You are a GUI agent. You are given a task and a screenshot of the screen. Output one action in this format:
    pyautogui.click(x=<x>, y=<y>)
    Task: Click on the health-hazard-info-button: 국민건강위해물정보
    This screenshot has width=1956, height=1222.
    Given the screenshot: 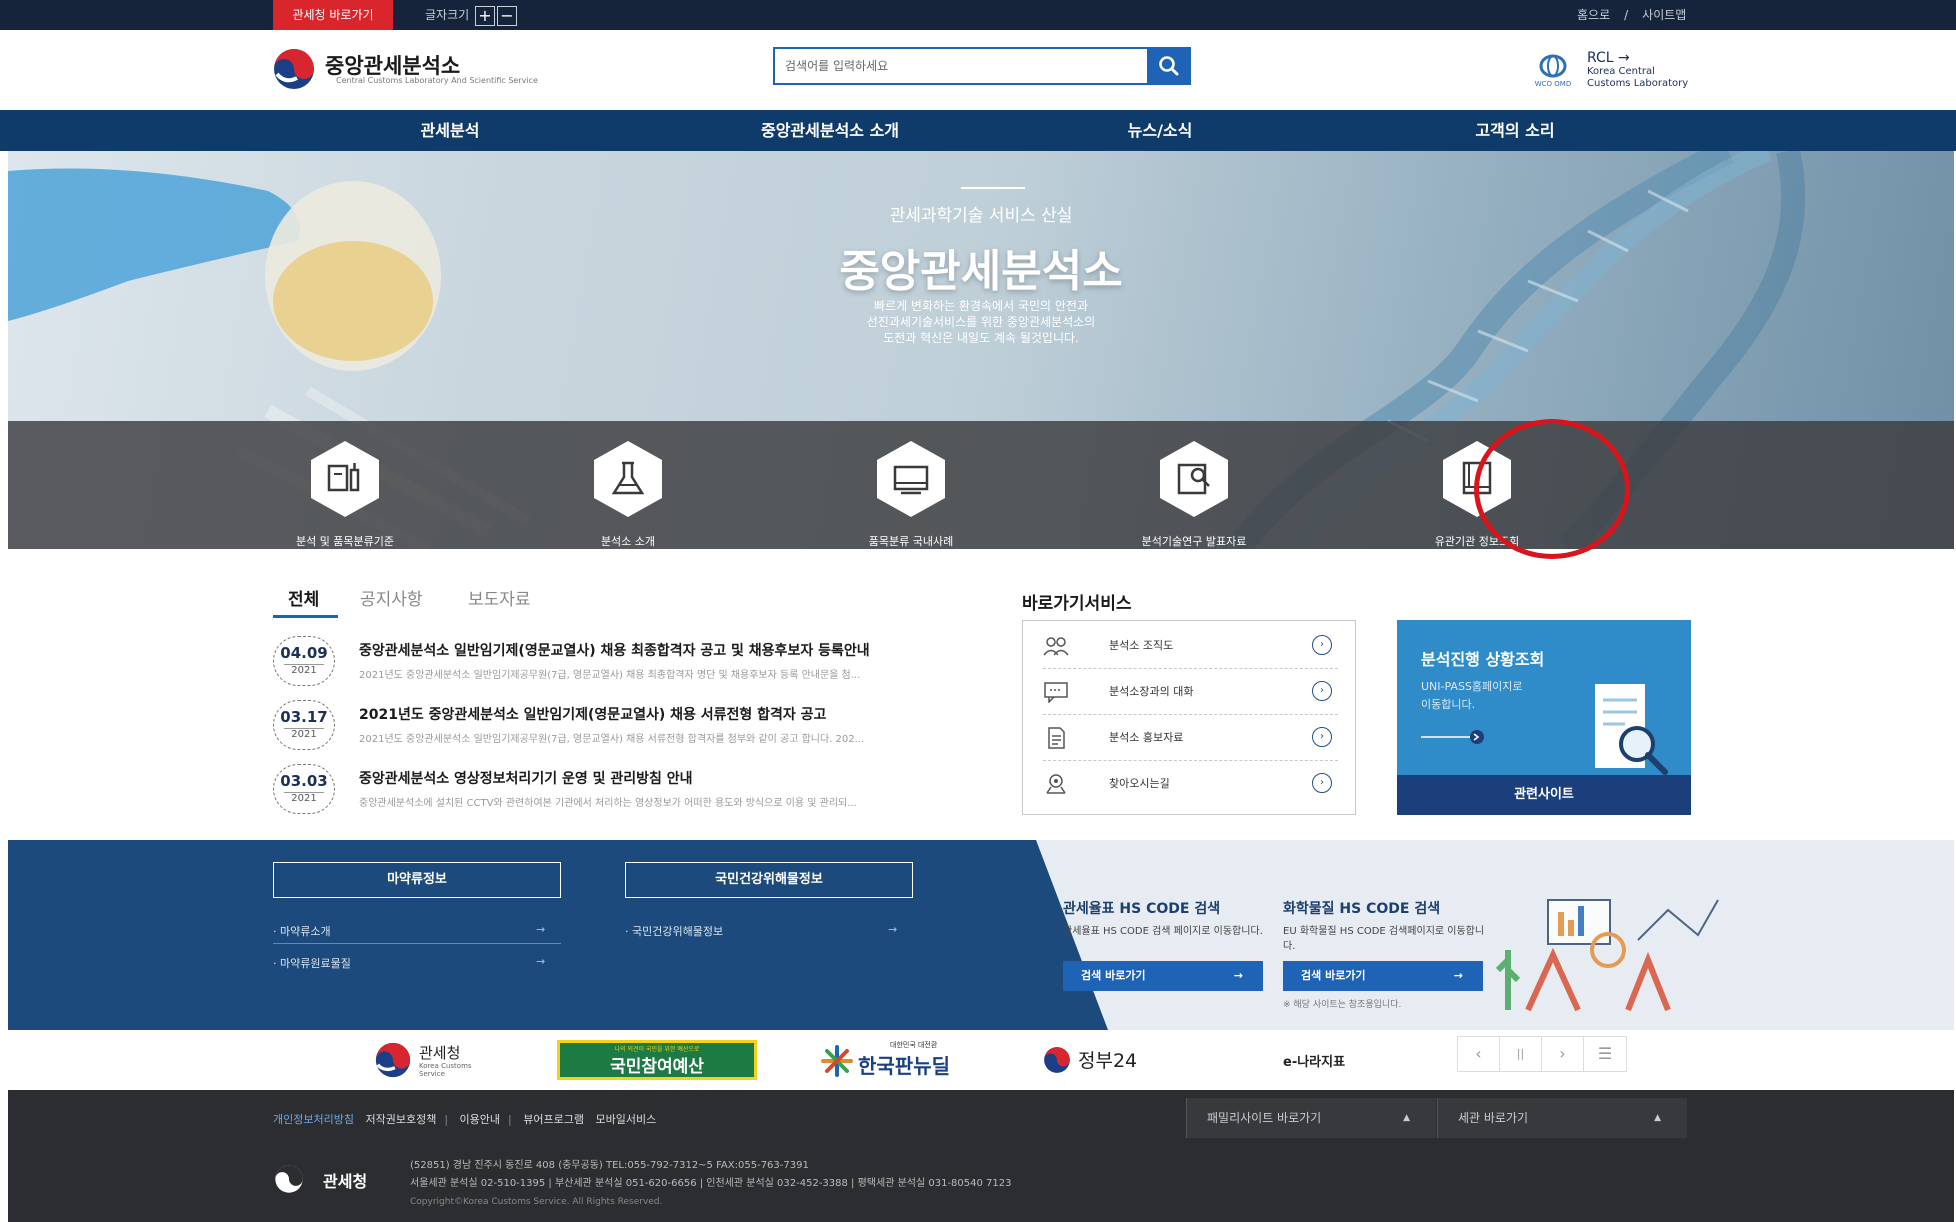 What is the action you would take?
    pyautogui.click(x=769, y=880)
    